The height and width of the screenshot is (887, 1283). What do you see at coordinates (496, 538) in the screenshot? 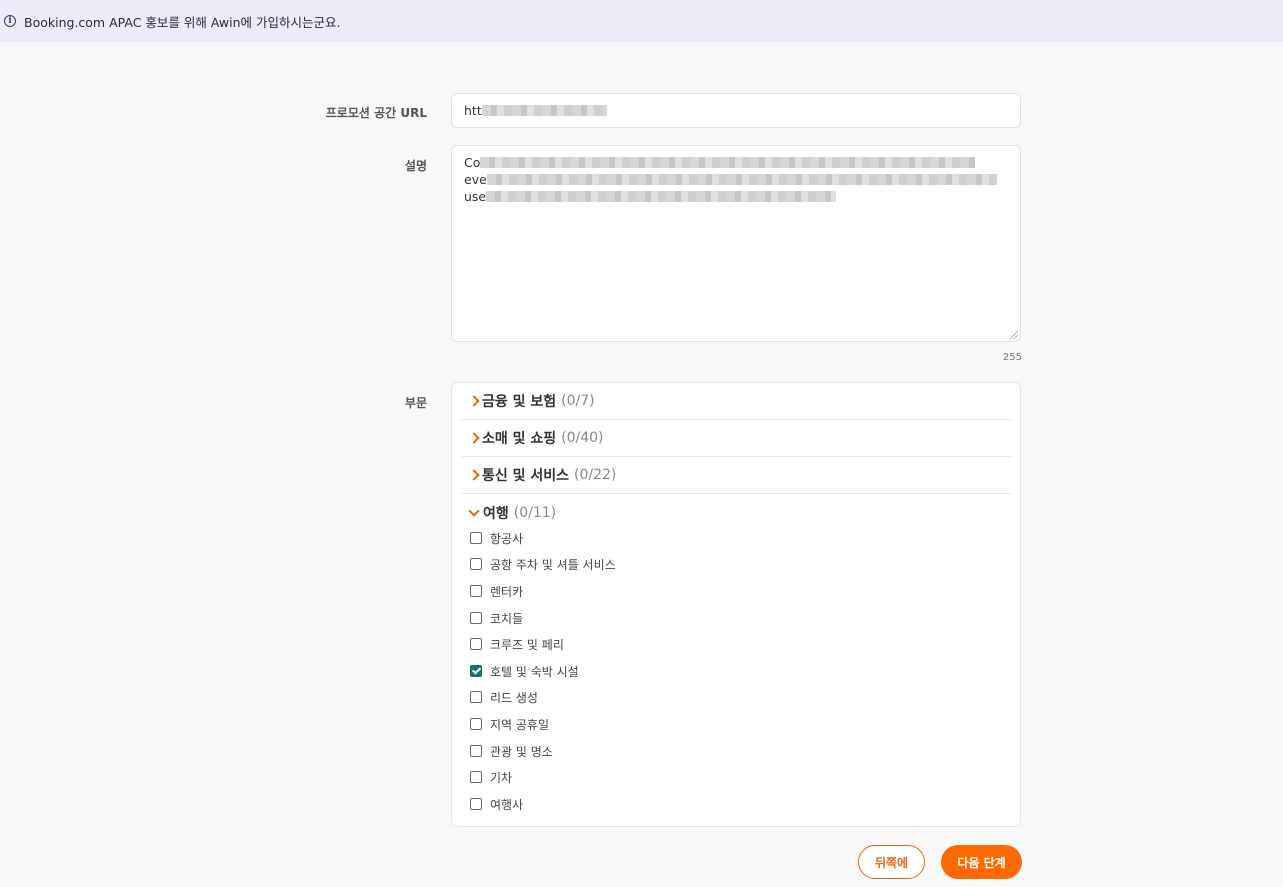
I see `checkbox-airline: 항공사` at bounding box center [496, 538].